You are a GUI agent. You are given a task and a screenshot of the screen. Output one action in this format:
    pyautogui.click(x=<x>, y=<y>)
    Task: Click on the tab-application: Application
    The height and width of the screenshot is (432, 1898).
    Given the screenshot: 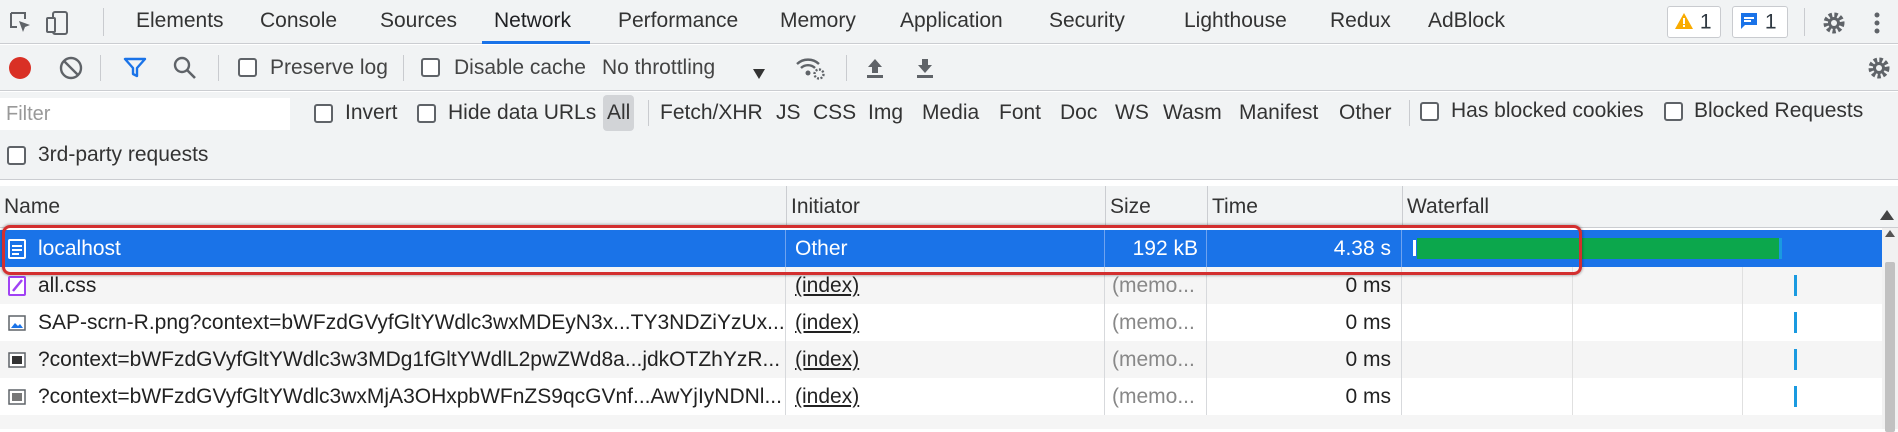 What is the action you would take?
    pyautogui.click(x=951, y=22)
    